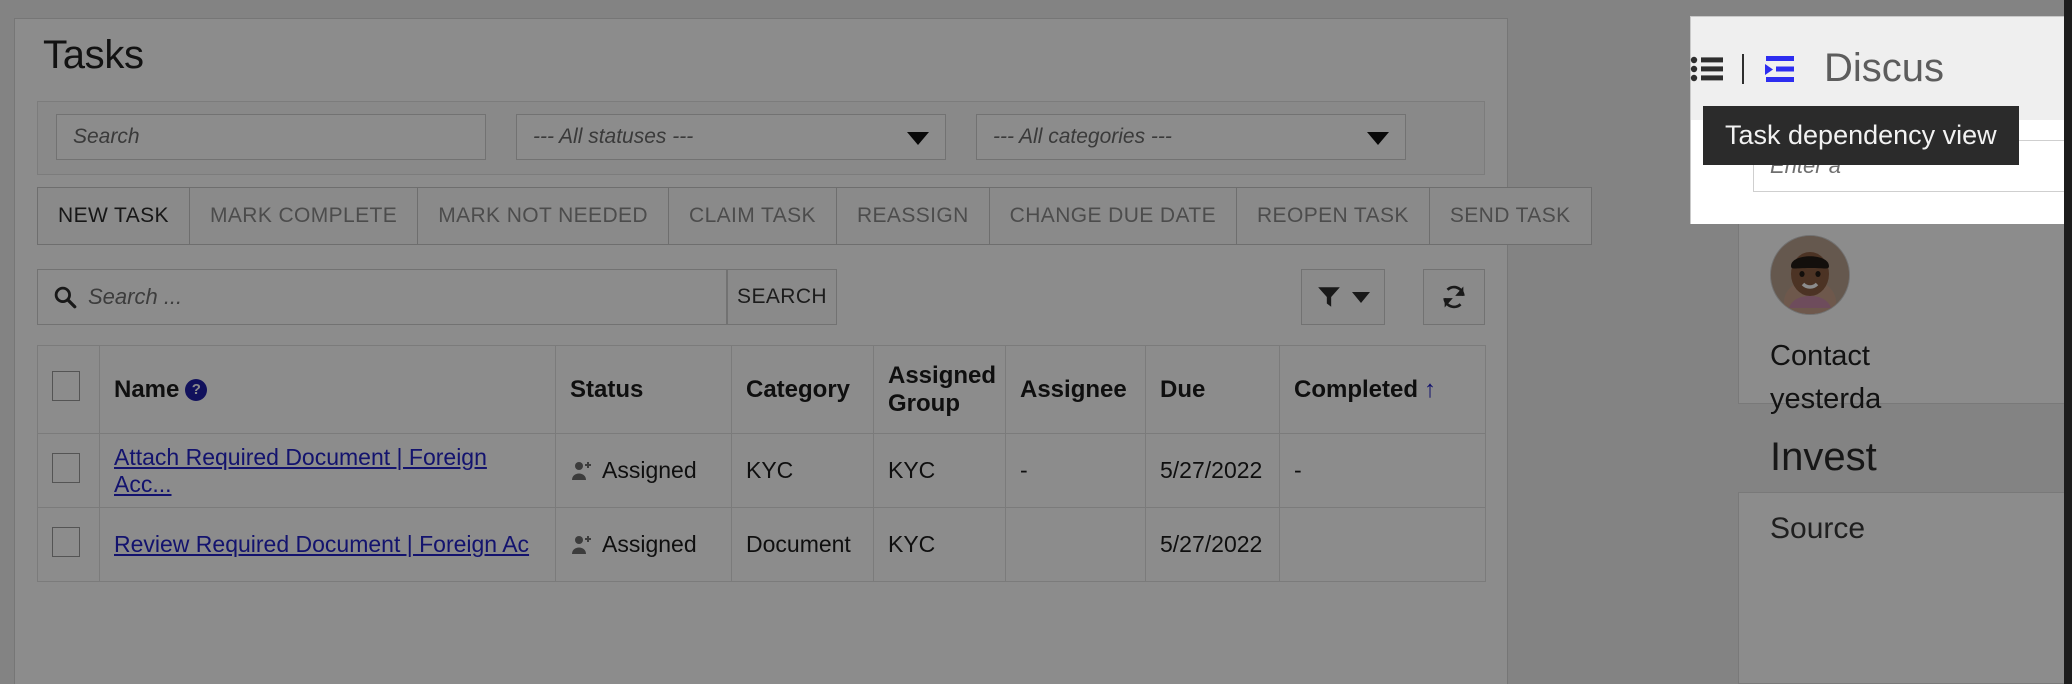 The width and height of the screenshot is (2072, 684). I want to click on column-header-completed: Completed ↑, so click(1382, 389).